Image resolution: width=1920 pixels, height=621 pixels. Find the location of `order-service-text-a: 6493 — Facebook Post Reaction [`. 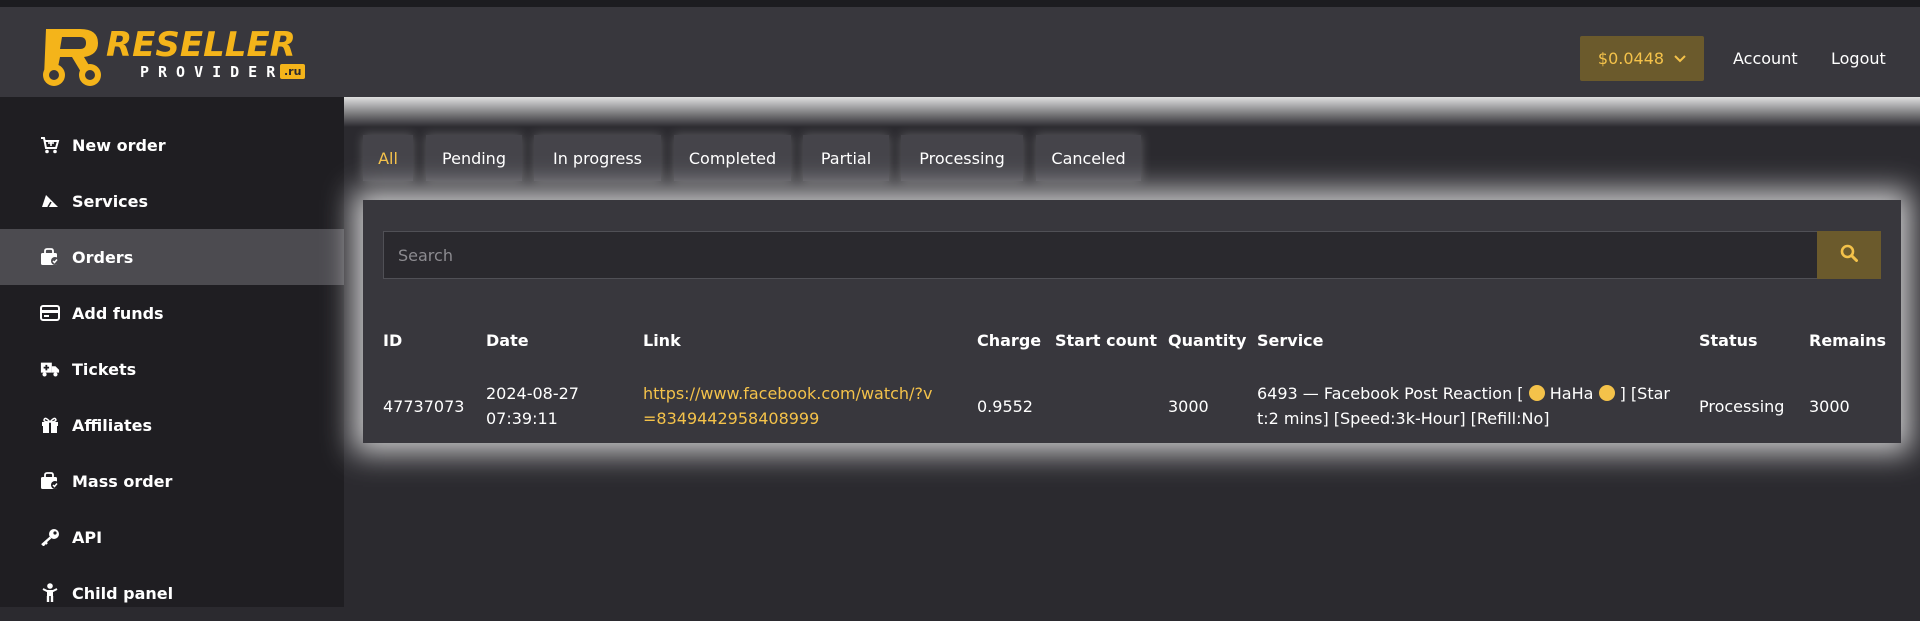

order-service-text-a: 6493 — Facebook Post Reaction [ is located at coordinates (1390, 393).